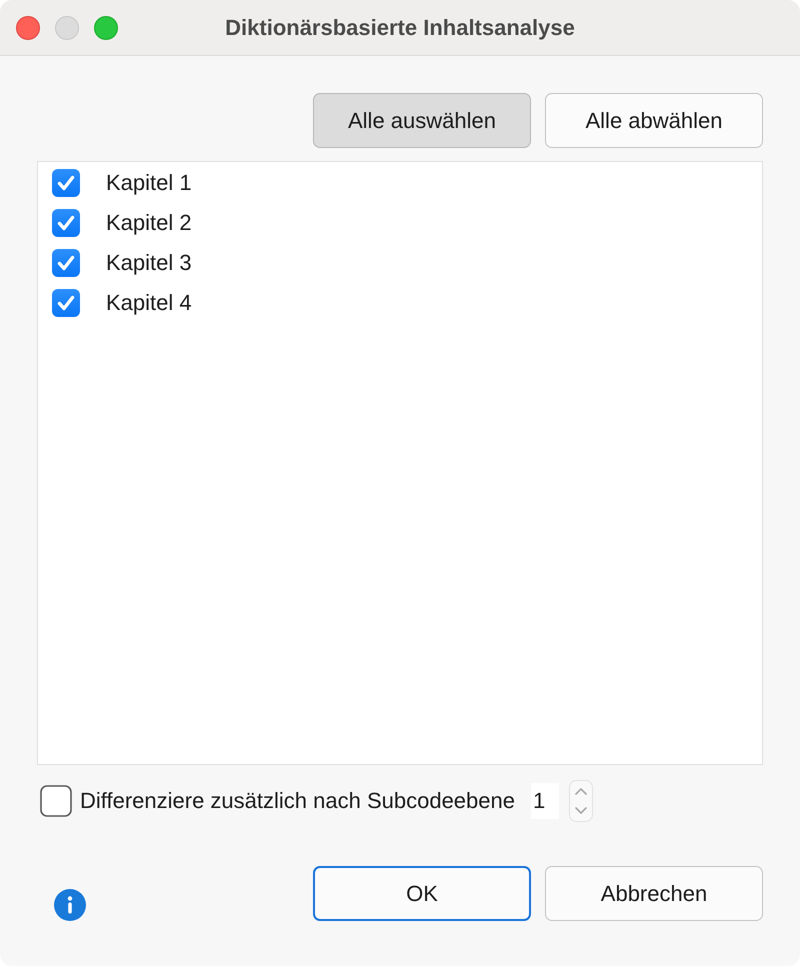 Image resolution: width=800 pixels, height=966 pixels. I want to click on list-item-label: Kapitel 1, so click(149, 183).